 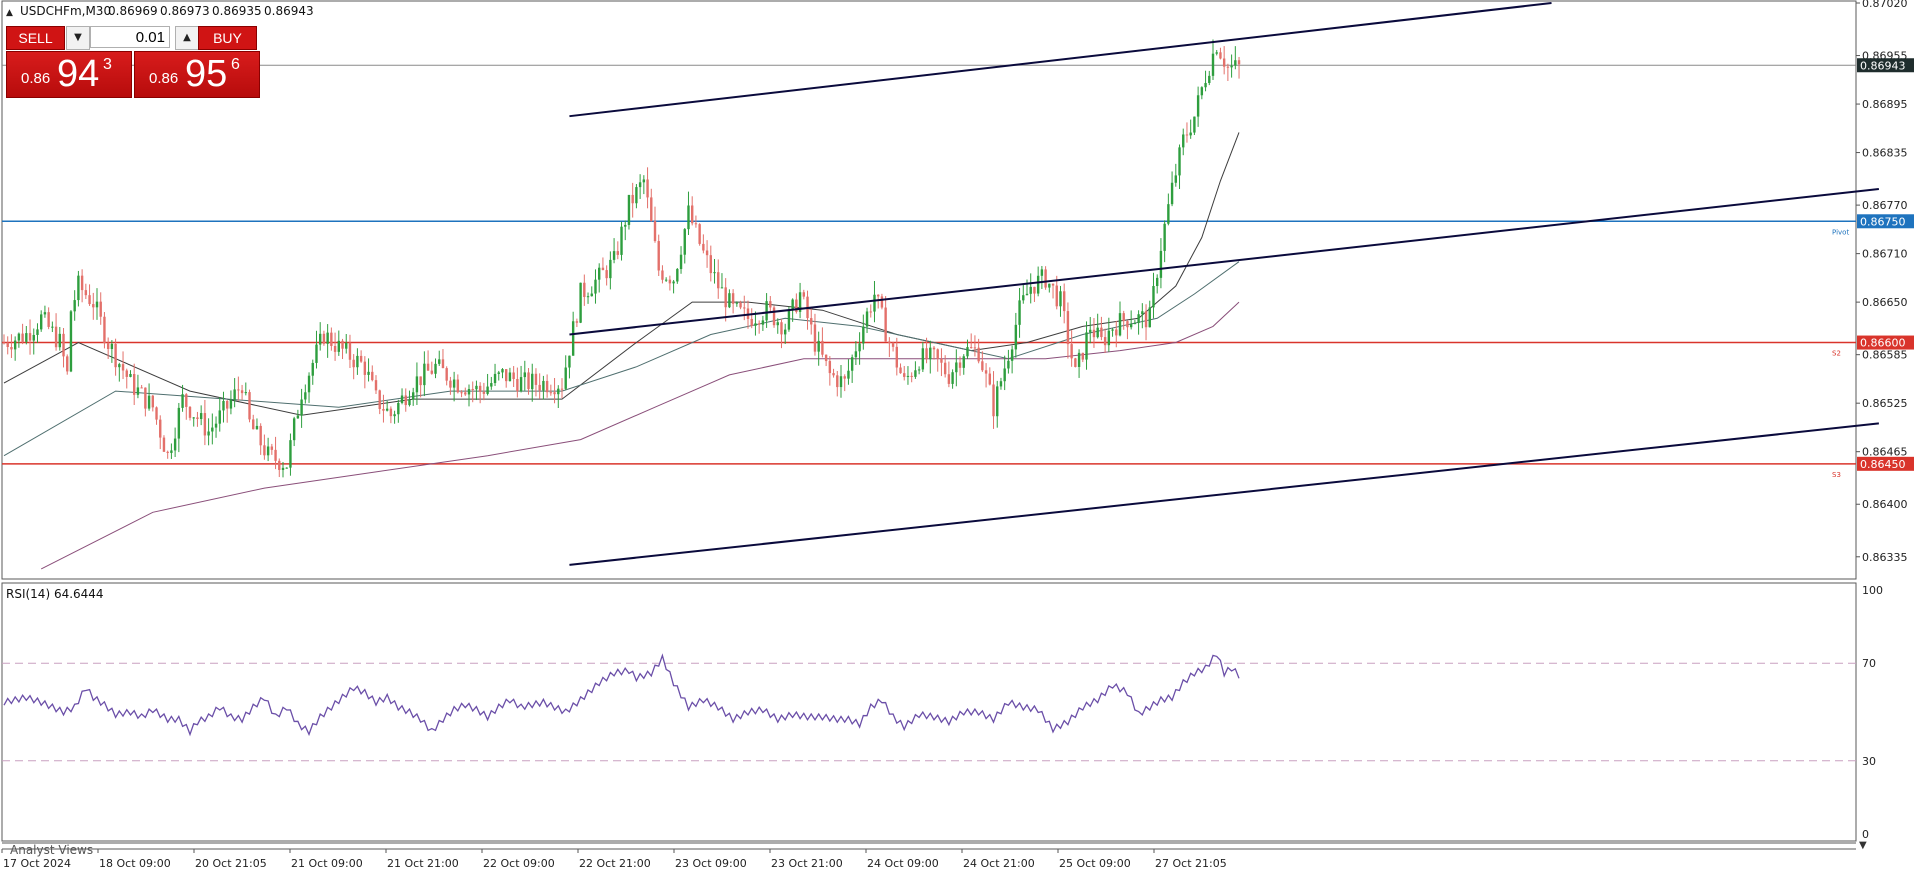 What do you see at coordinates (130, 37) in the screenshot?
I see `lot-size-input` at bounding box center [130, 37].